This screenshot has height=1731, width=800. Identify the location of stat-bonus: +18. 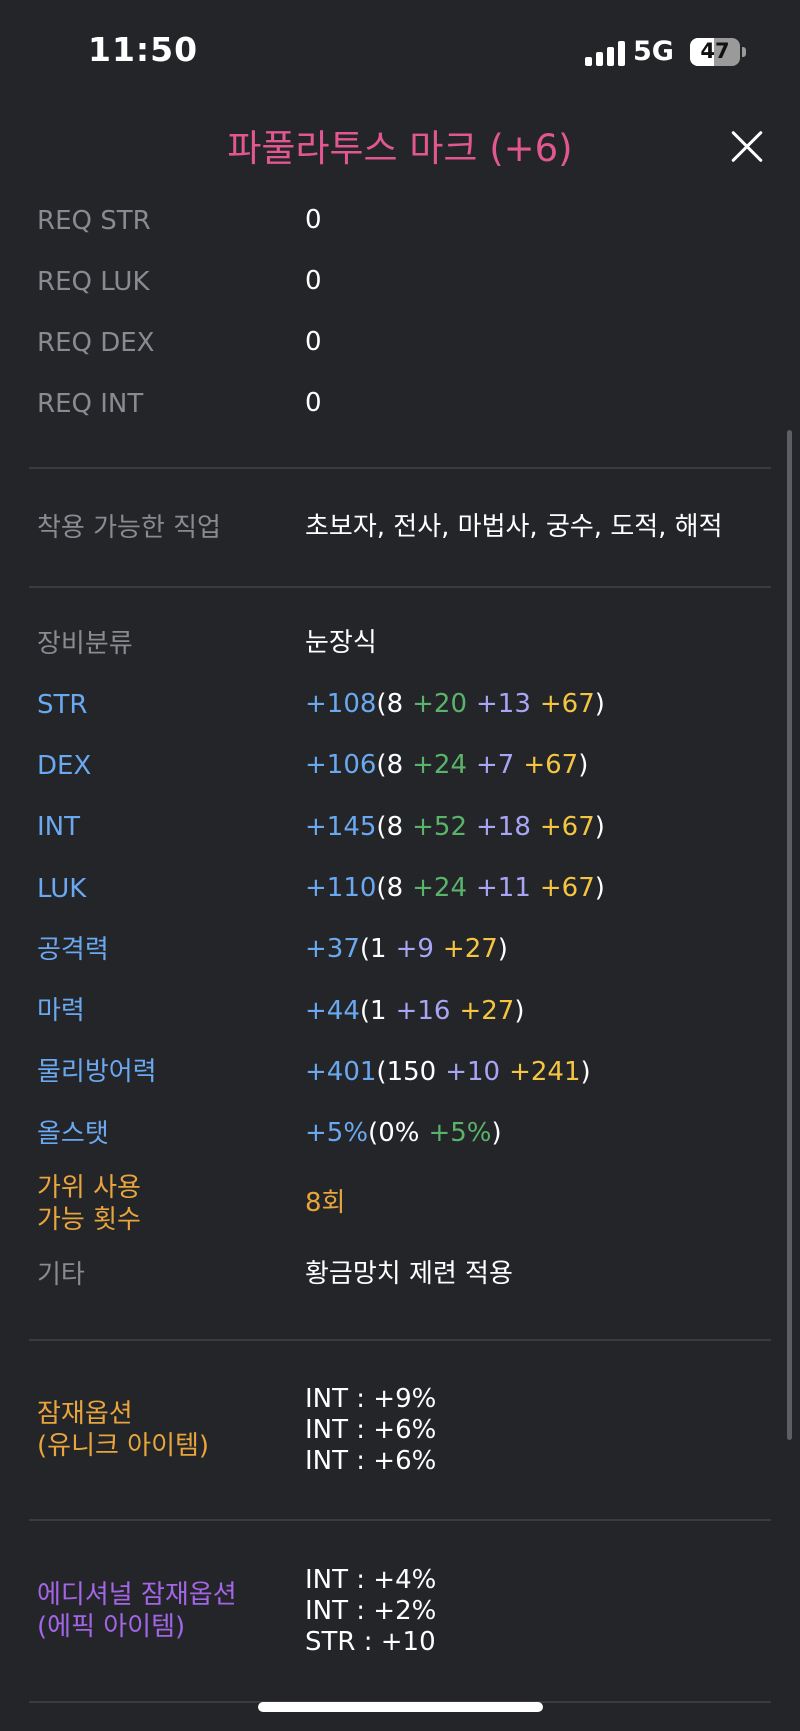
(503, 826).